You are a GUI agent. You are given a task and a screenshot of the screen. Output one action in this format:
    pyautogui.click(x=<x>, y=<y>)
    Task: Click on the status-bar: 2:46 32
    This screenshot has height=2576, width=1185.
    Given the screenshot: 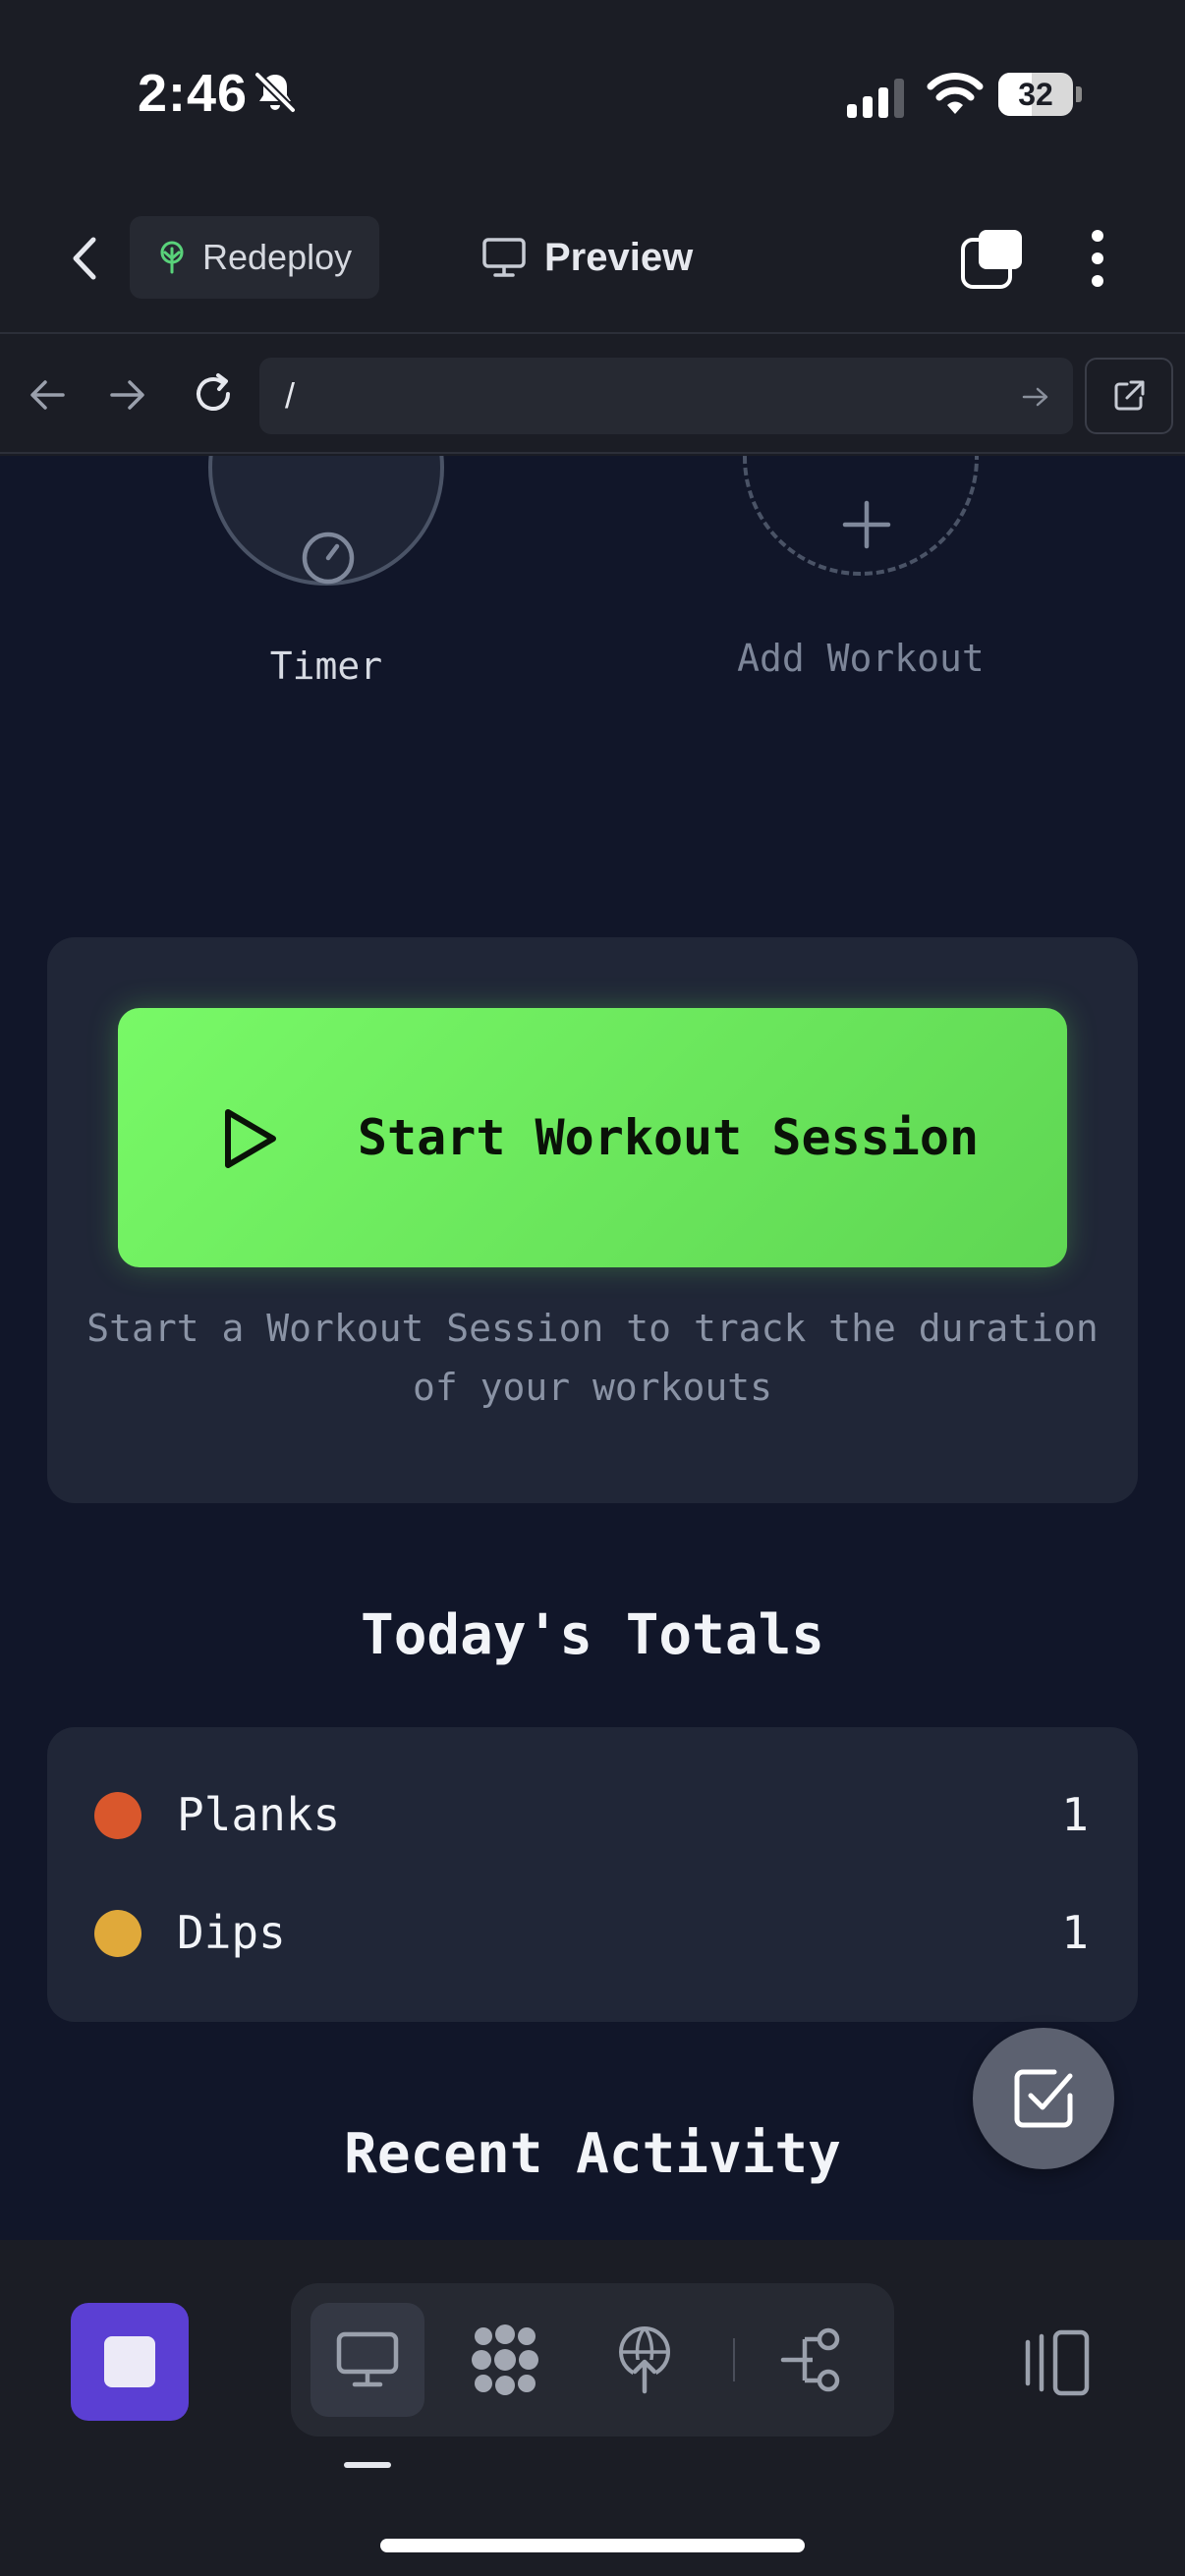 What is the action you would take?
    pyautogui.click(x=592, y=98)
    